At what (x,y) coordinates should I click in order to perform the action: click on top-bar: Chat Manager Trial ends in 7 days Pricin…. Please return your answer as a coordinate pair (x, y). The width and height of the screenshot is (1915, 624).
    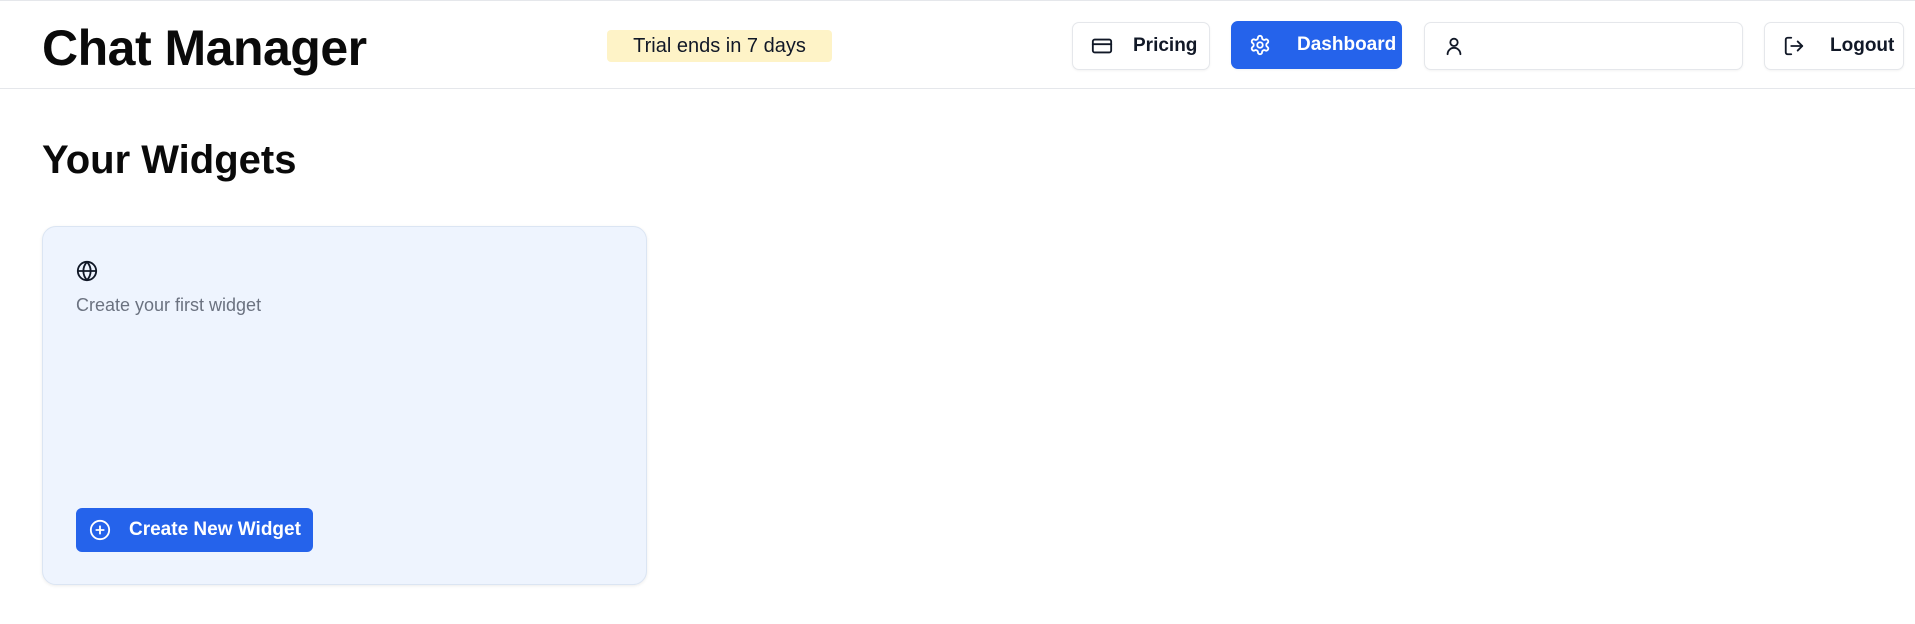
    Looking at the image, I should click on (957, 44).